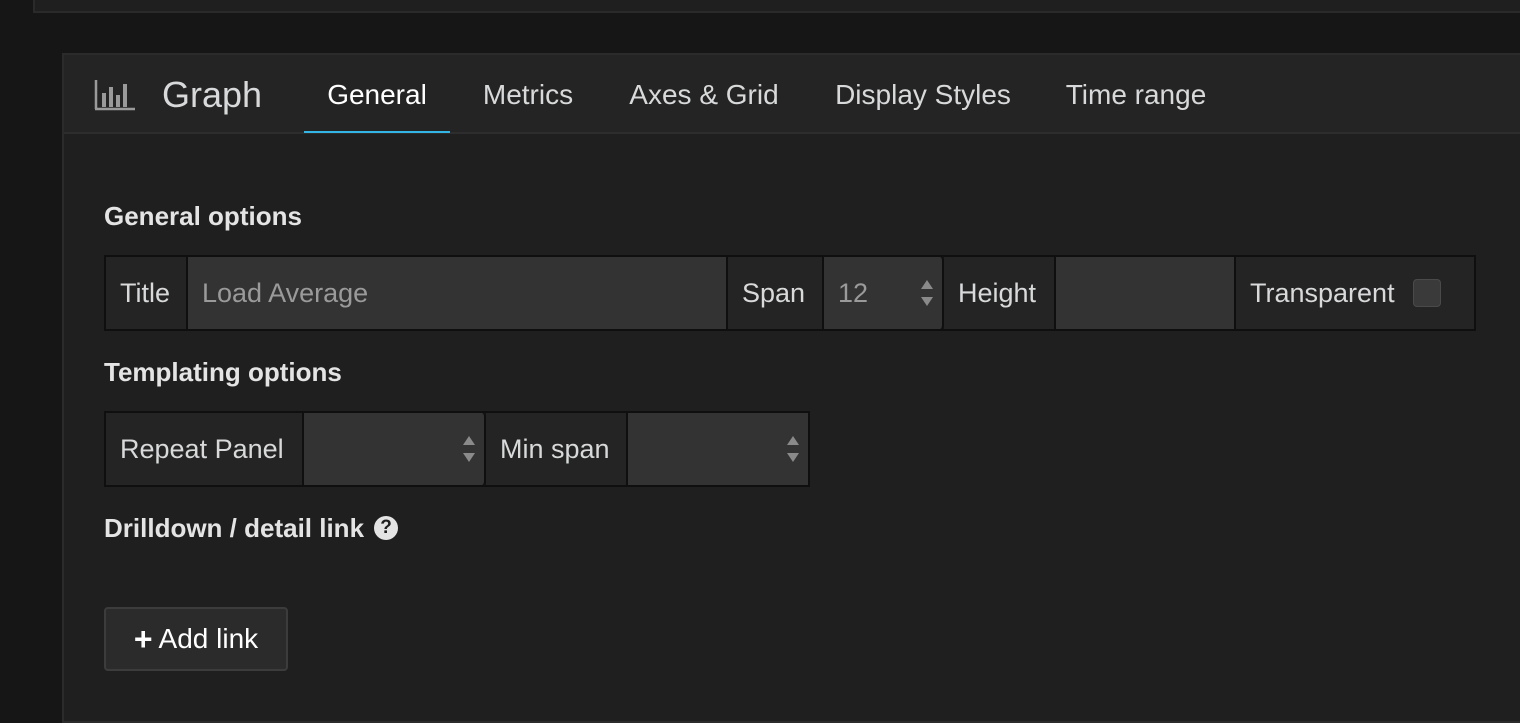  I want to click on span-select: 12, so click(884, 293).